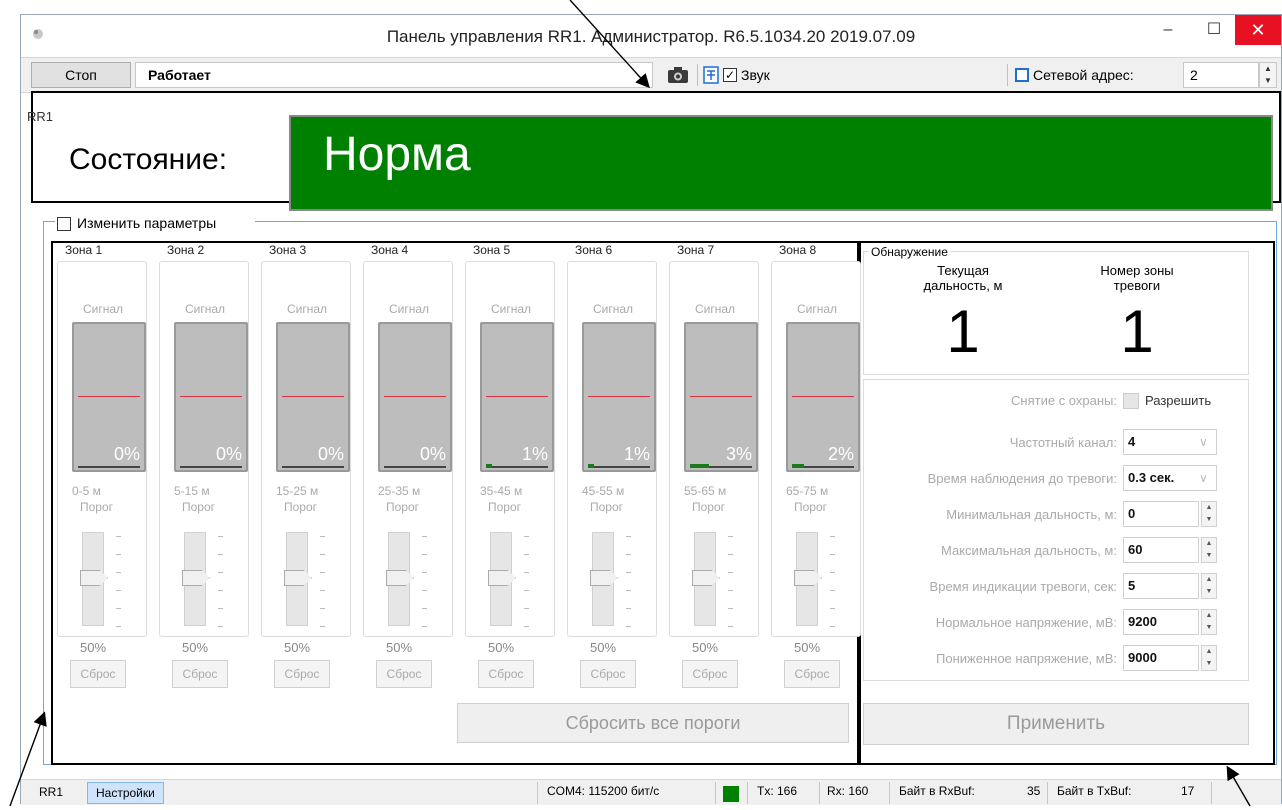  Describe the element at coordinates (297, 491) in the screenshot. I see `zone-range: 15-25 м` at that location.